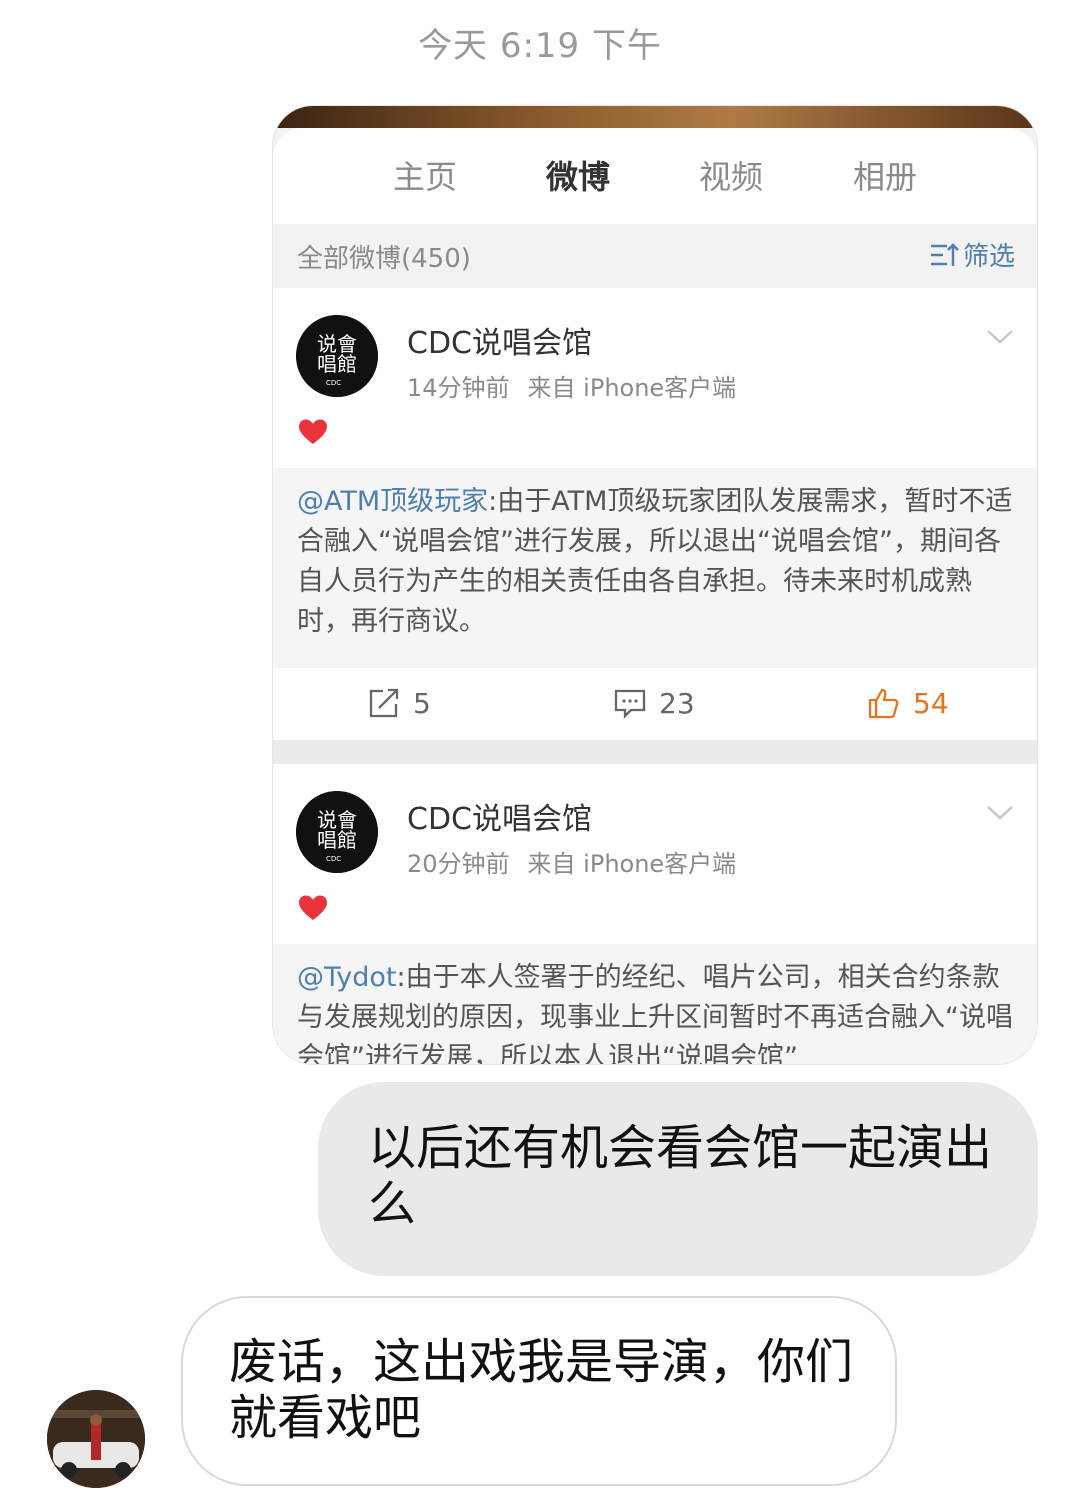 Image resolution: width=1080 pixels, height=1493 pixels. I want to click on tab-home: 主页, so click(425, 175).